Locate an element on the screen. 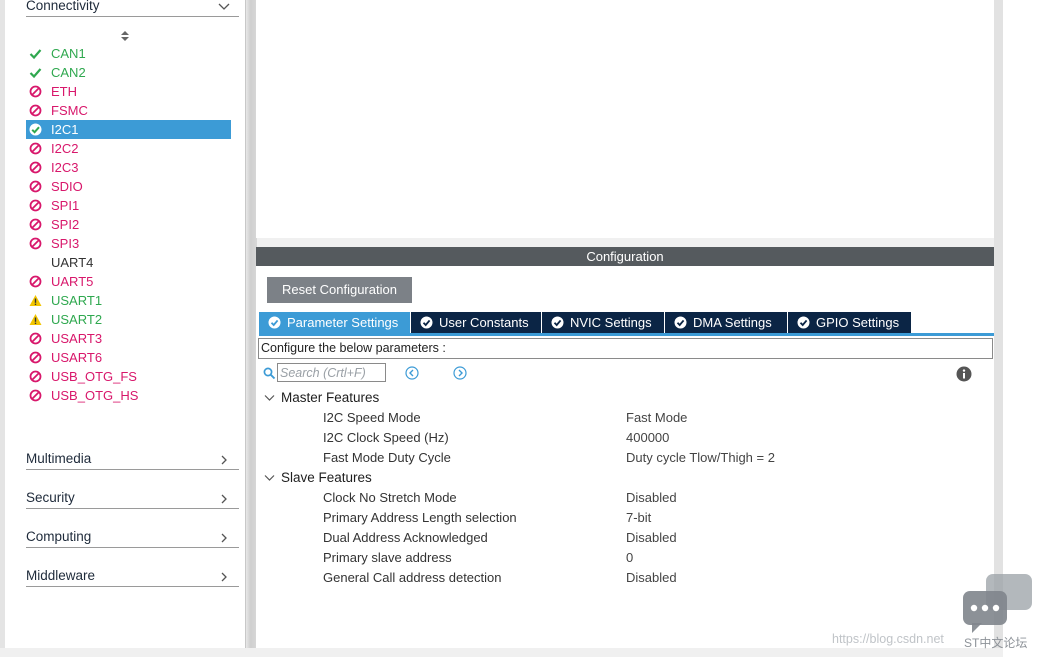 The width and height of the screenshot is (1042, 657). category-connectivity: Connectivity is located at coordinates (132, 8).